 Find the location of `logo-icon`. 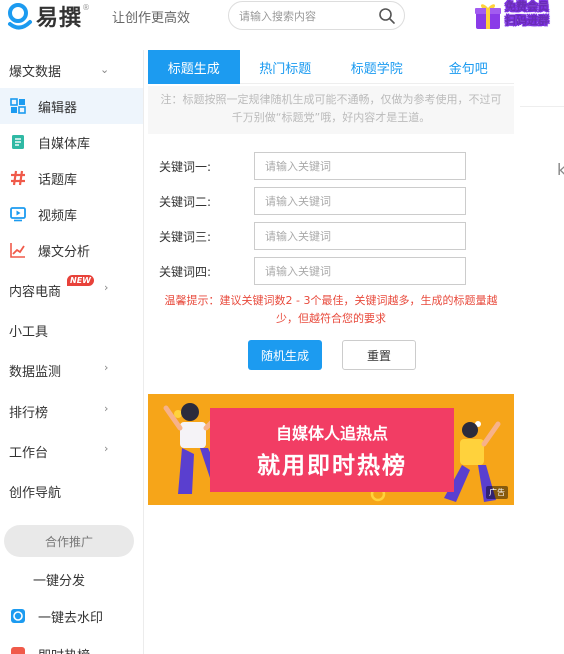

logo-icon is located at coordinates (20, 16).